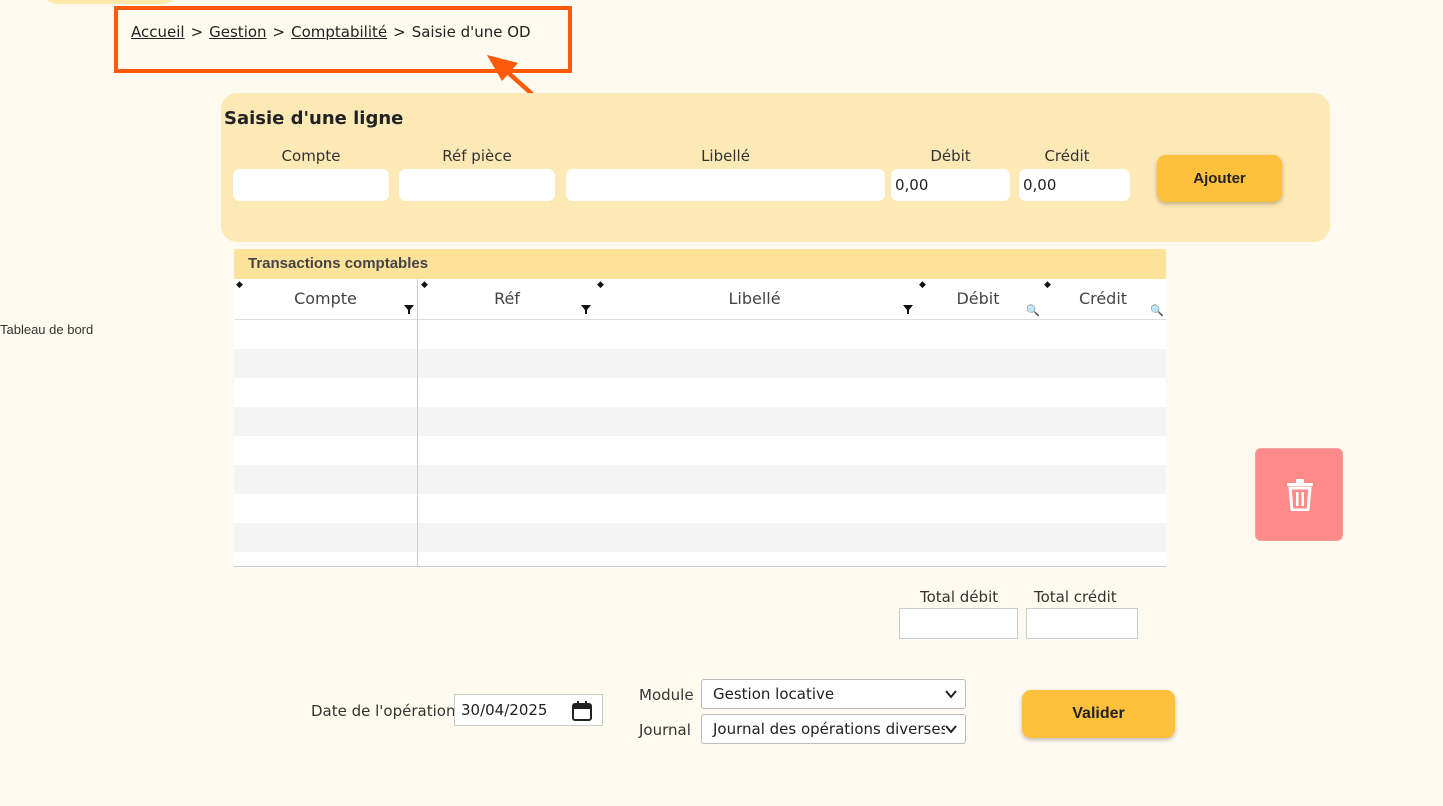  What do you see at coordinates (958, 623) in the screenshot?
I see `total-debit-field` at bounding box center [958, 623].